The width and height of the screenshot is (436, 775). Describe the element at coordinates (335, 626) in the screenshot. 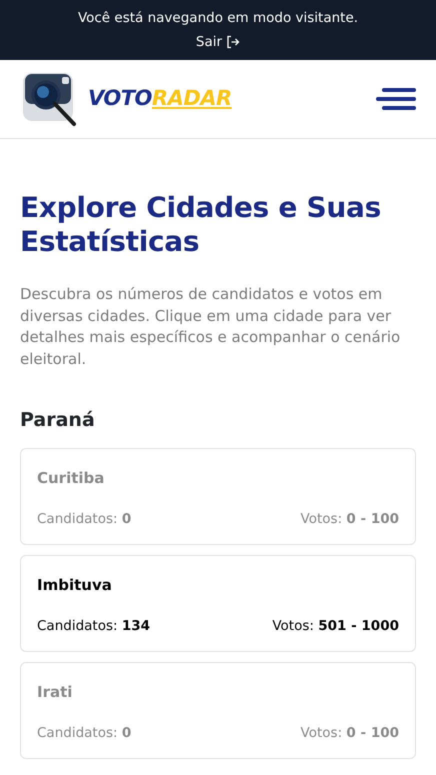

I see `votes-range: Votos: 501 - 1000` at that location.